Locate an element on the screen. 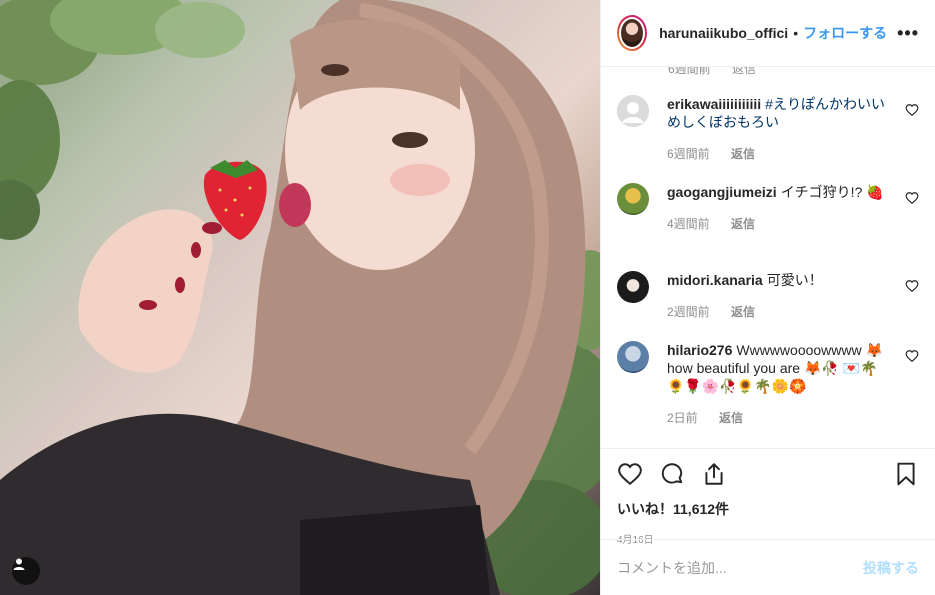  comment-text: midori.kanaria 可愛い！ is located at coordinates (780, 280).